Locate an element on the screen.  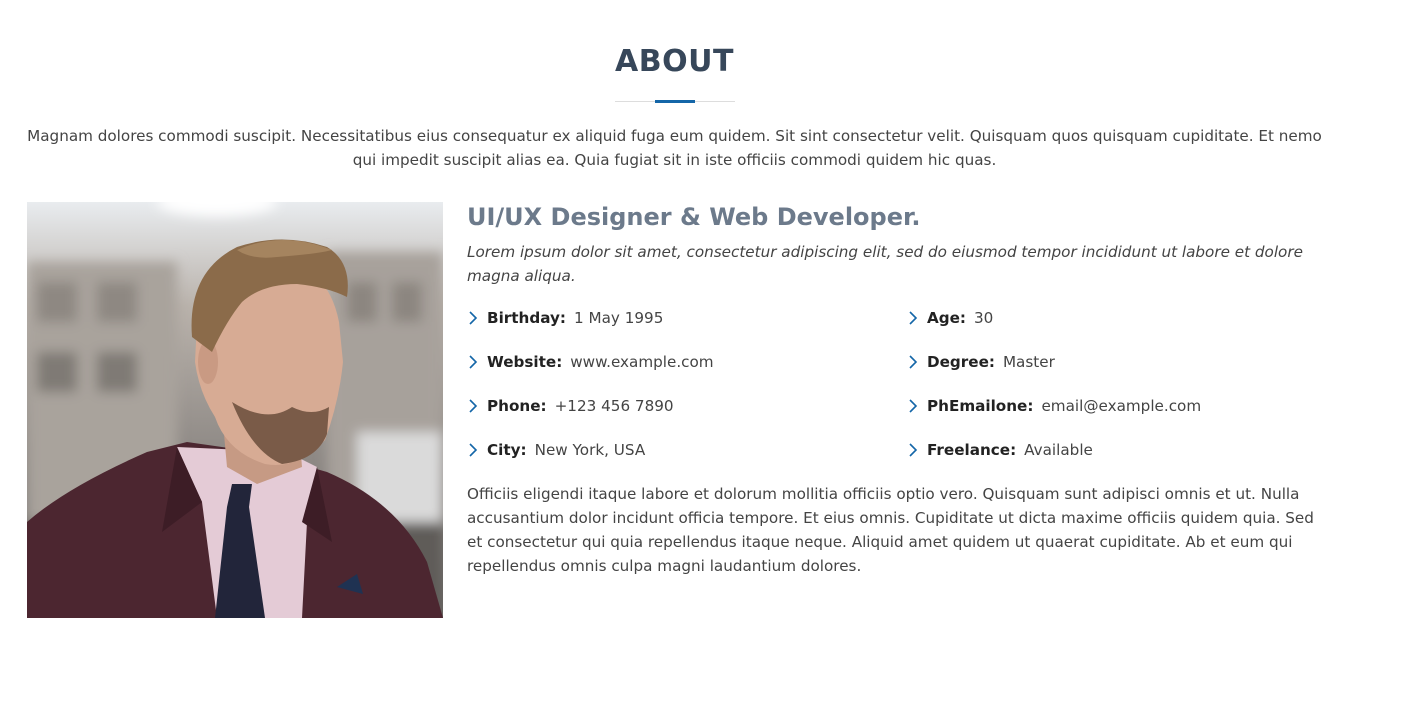
fact-label: Birthday: is located at coordinates (526, 318).